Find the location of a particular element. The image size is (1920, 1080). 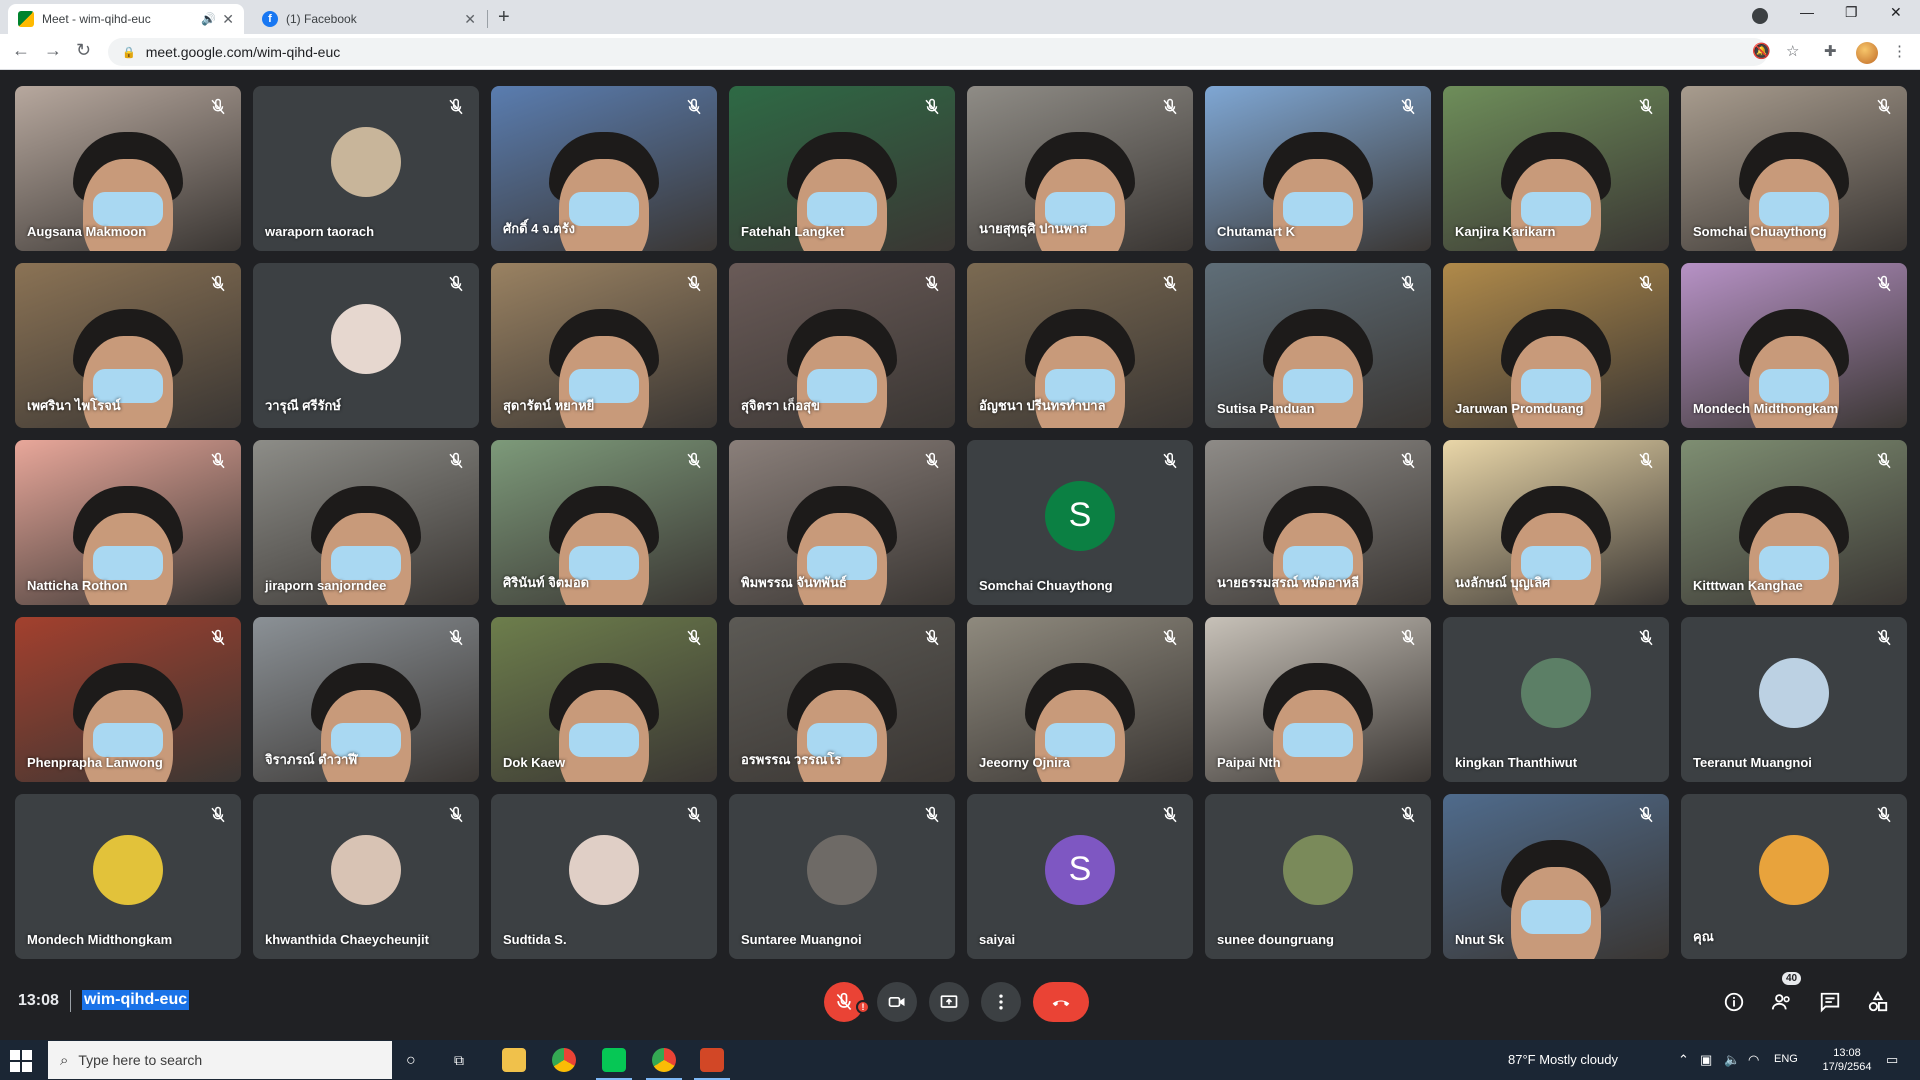

participant-tile: นายธรรมสรณ์ หมัดอาหลี is located at coordinates (1318, 522).